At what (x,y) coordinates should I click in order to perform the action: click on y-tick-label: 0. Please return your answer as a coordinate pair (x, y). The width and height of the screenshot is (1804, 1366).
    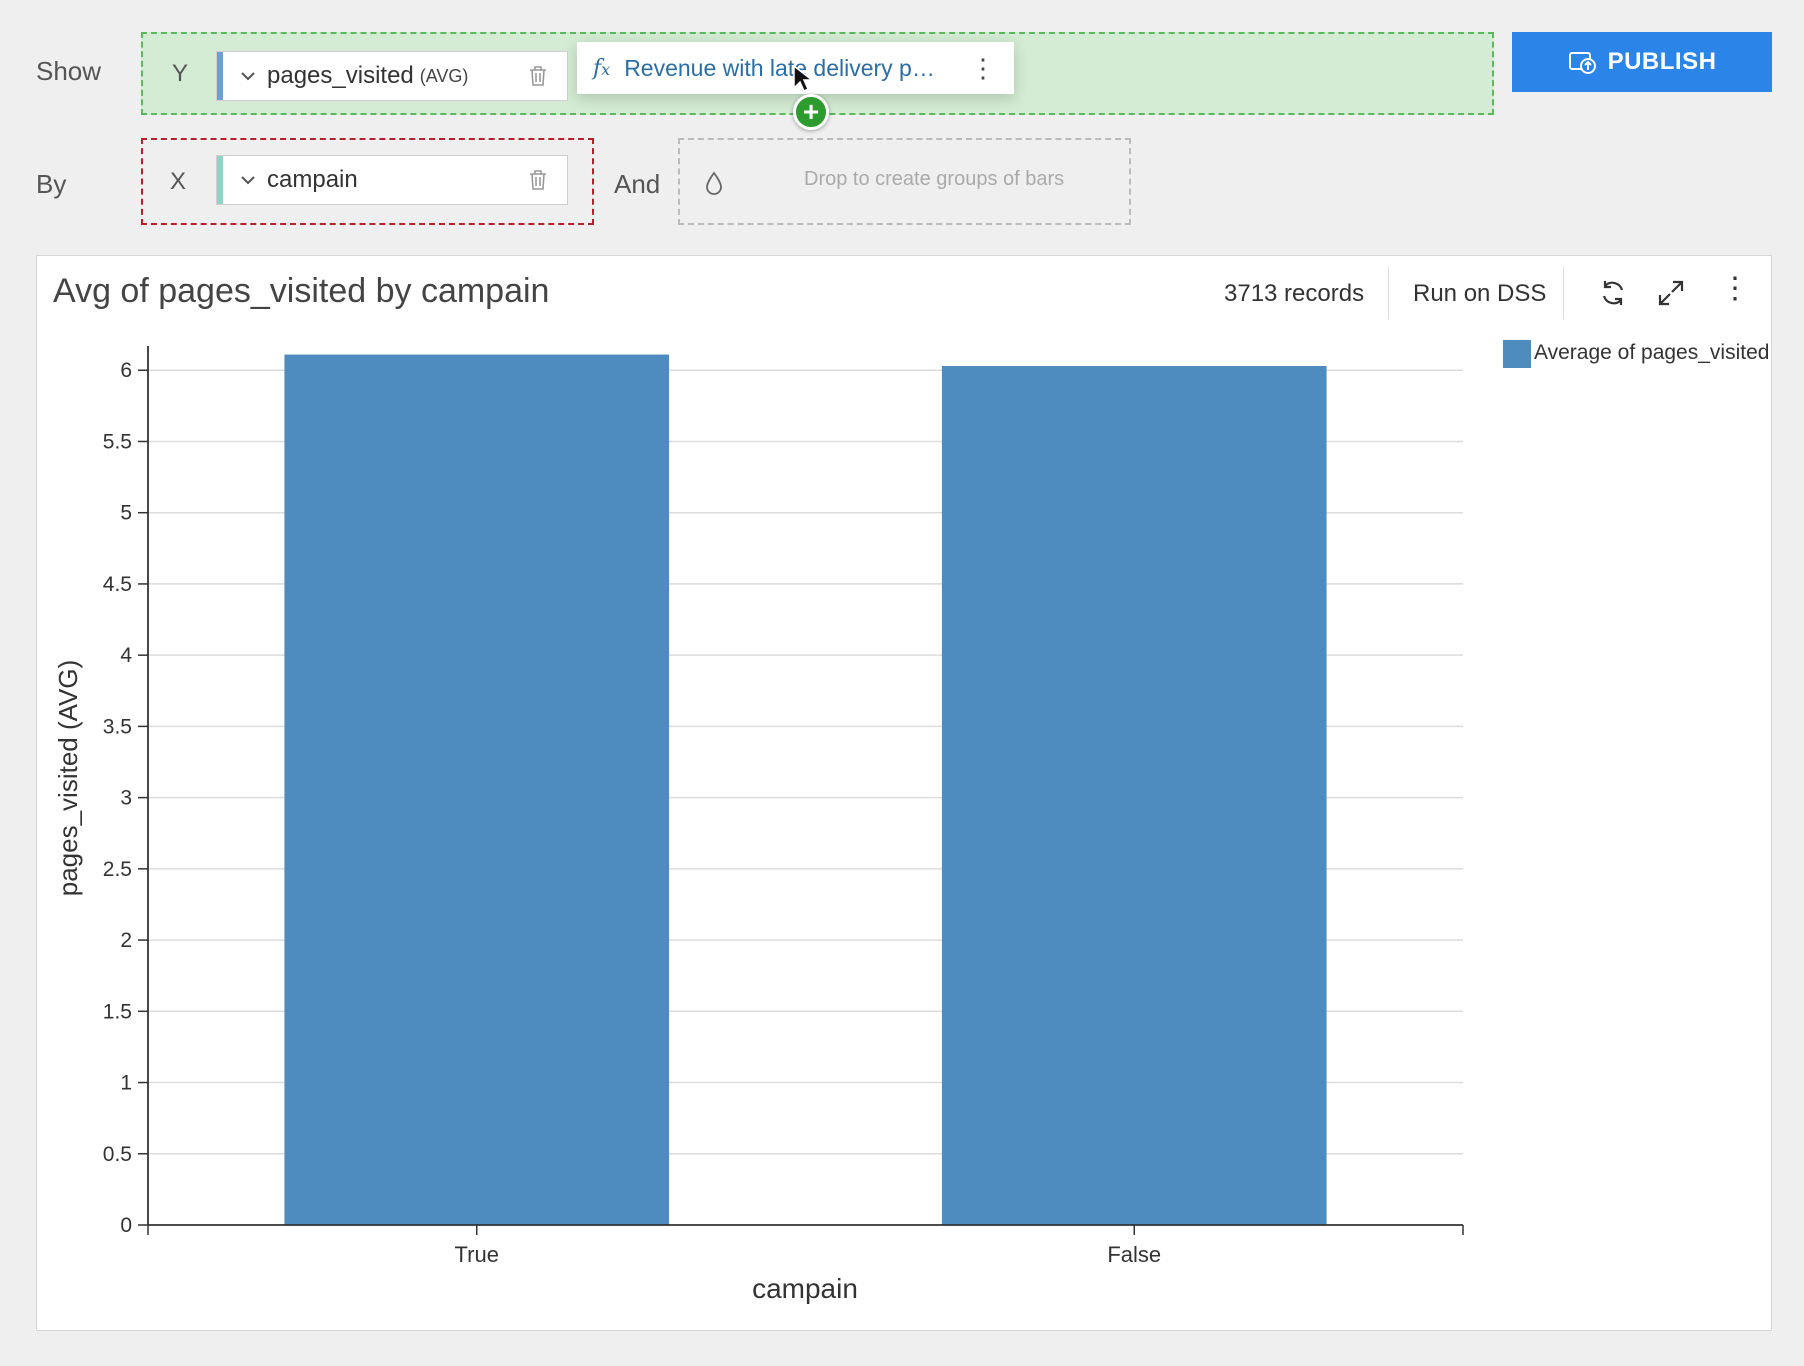
    Looking at the image, I should click on (126, 1225).